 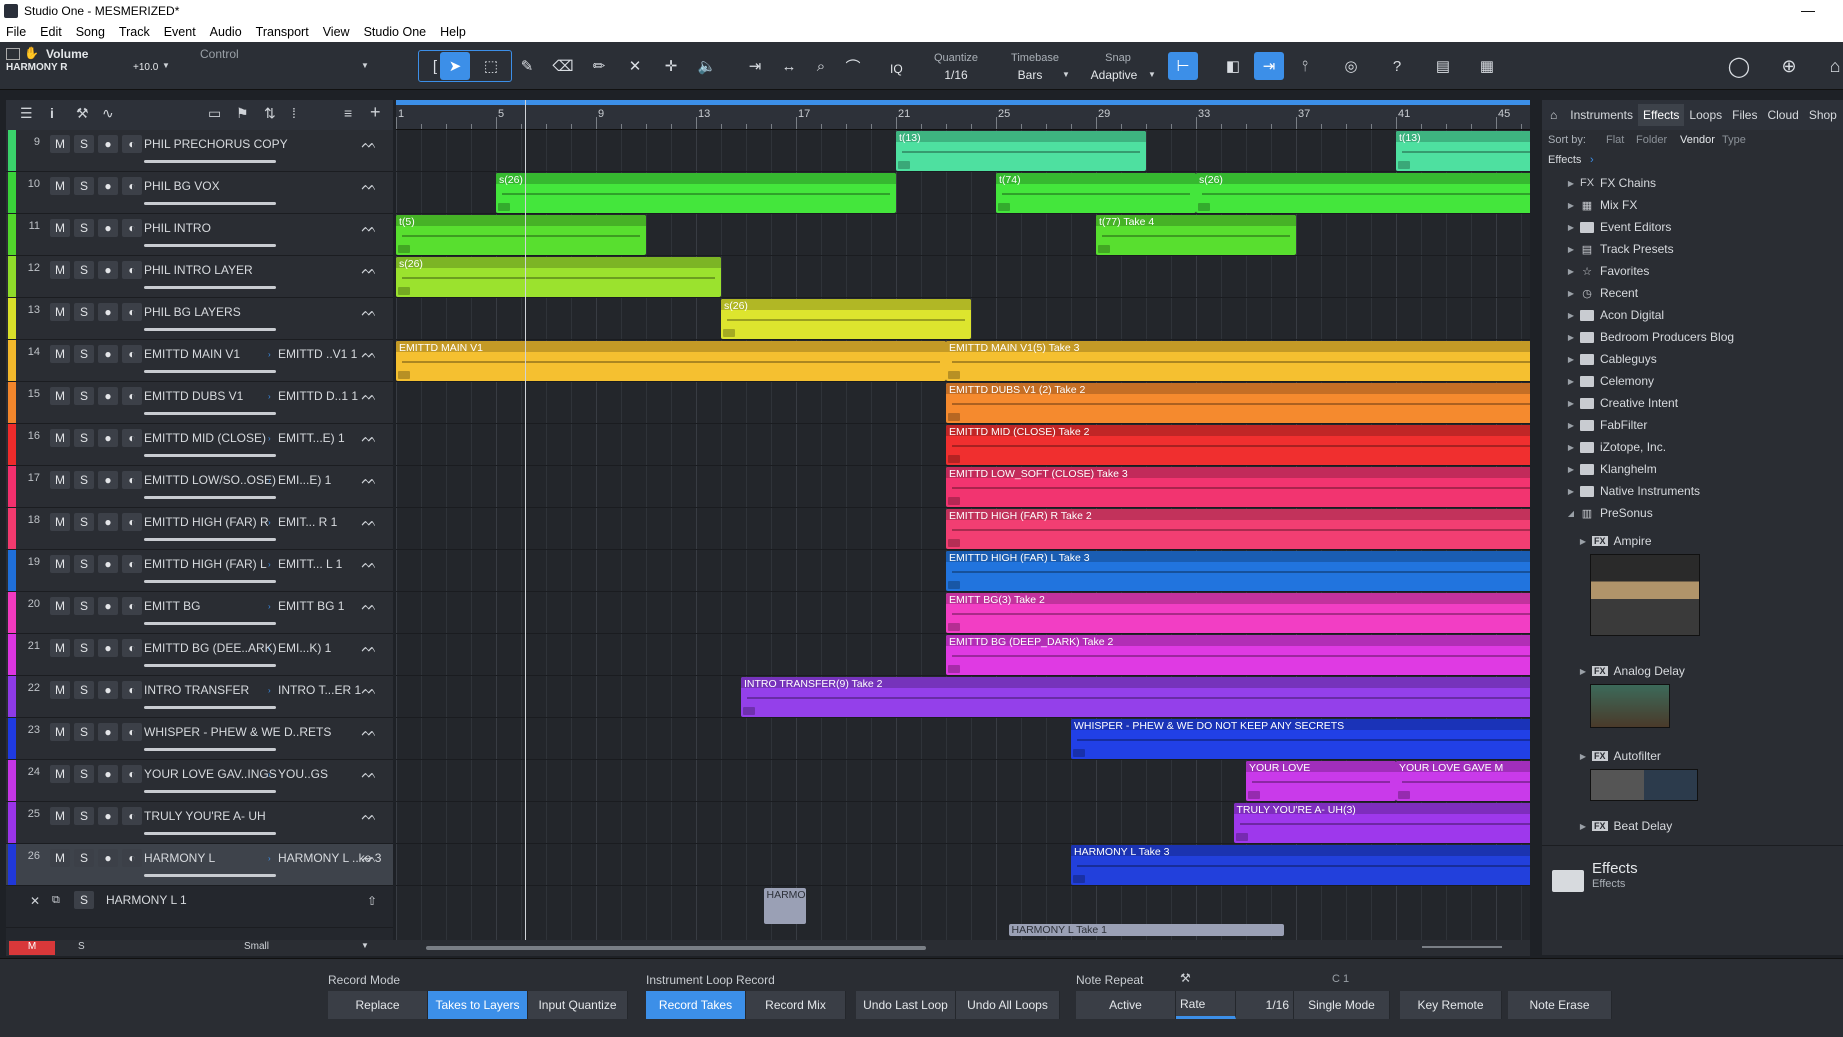 I want to click on plugin-thumbnail, so click(x=1644, y=785).